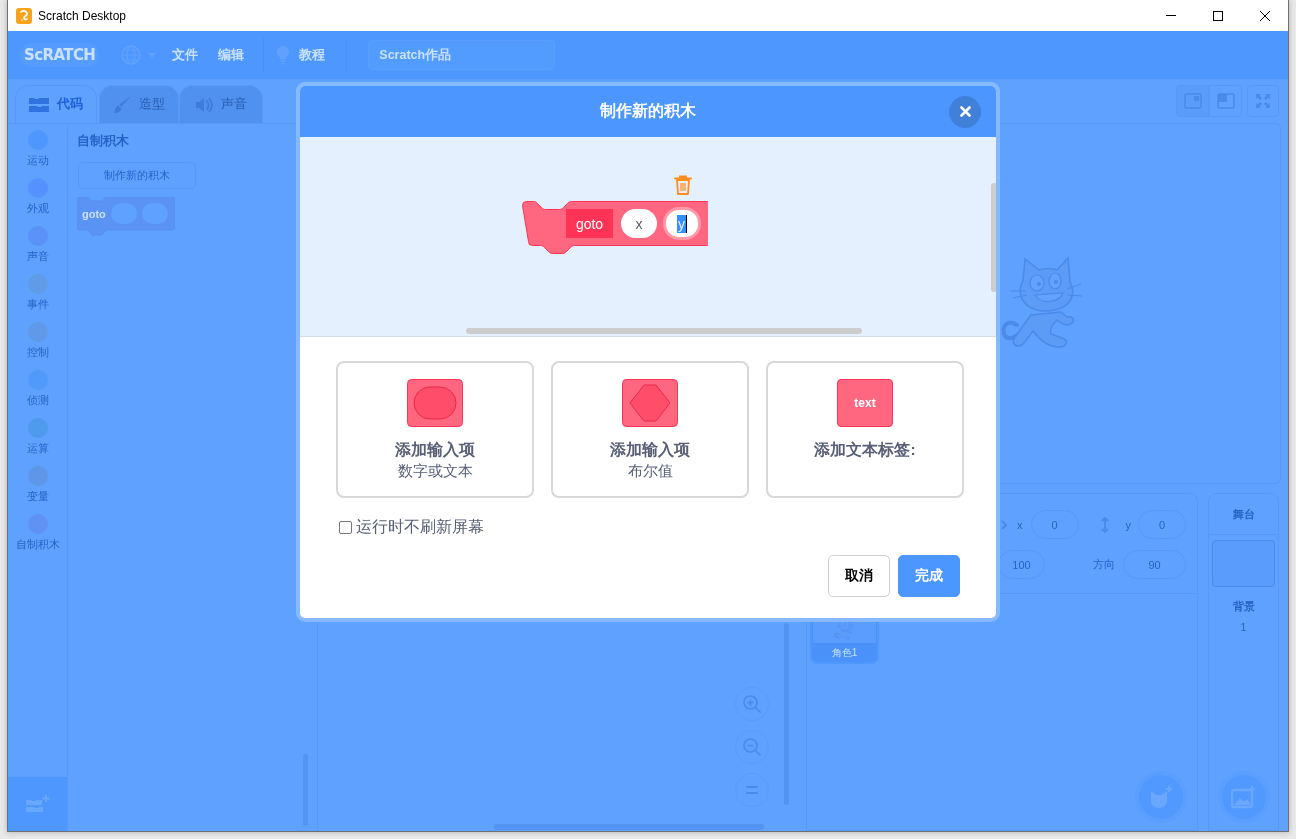 The image size is (1296, 839). What do you see at coordinates (435, 429) in the screenshot?
I see `add-option-button: 添加输入项 数字或文本` at bounding box center [435, 429].